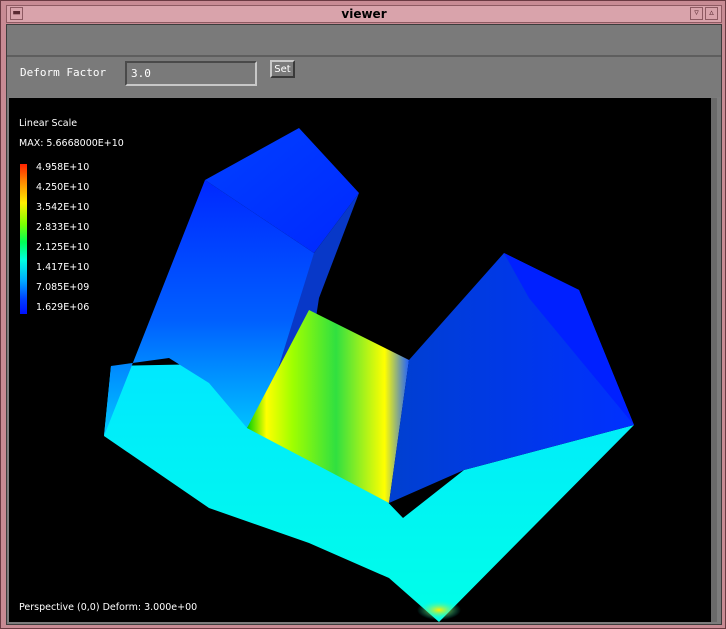  Describe the element at coordinates (364, 41) in the screenshot. I see `menu-bar` at that location.